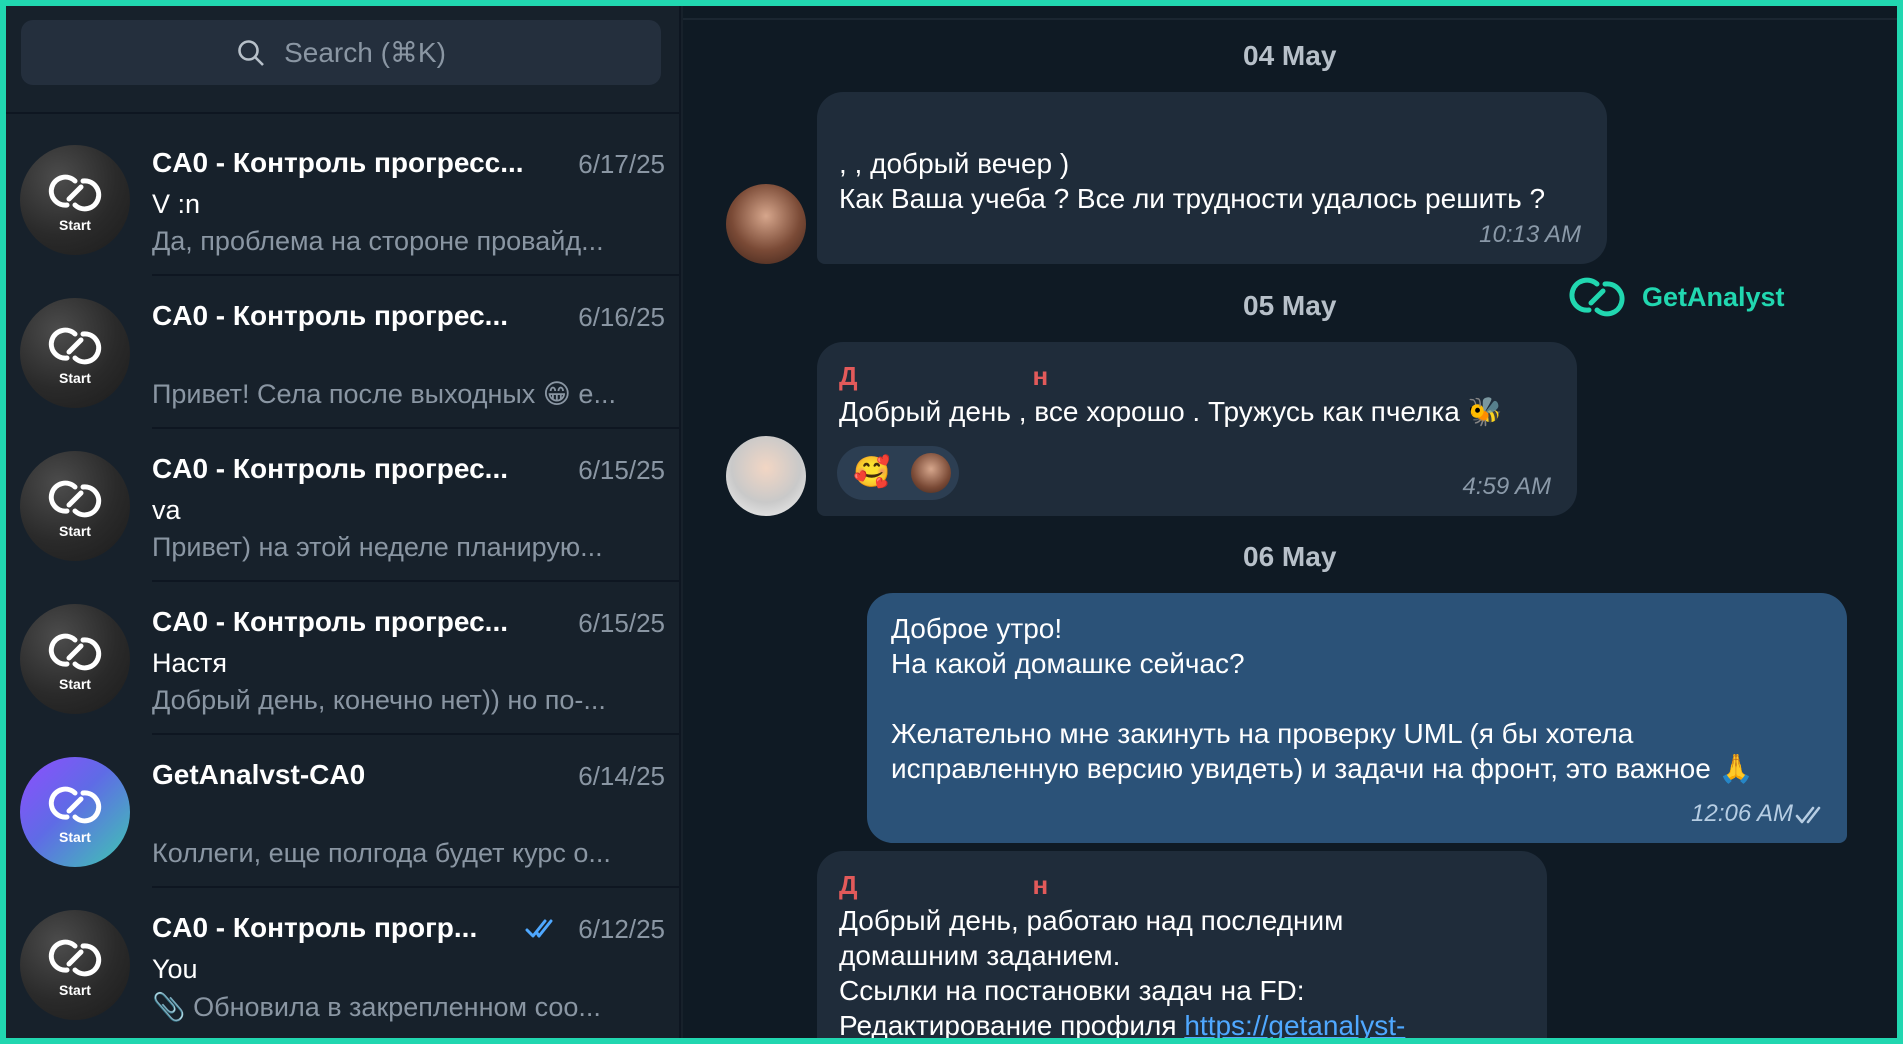 The height and width of the screenshot is (1044, 1903). What do you see at coordinates (1530, 234) in the screenshot?
I see `message-time: 10:13 AM` at bounding box center [1530, 234].